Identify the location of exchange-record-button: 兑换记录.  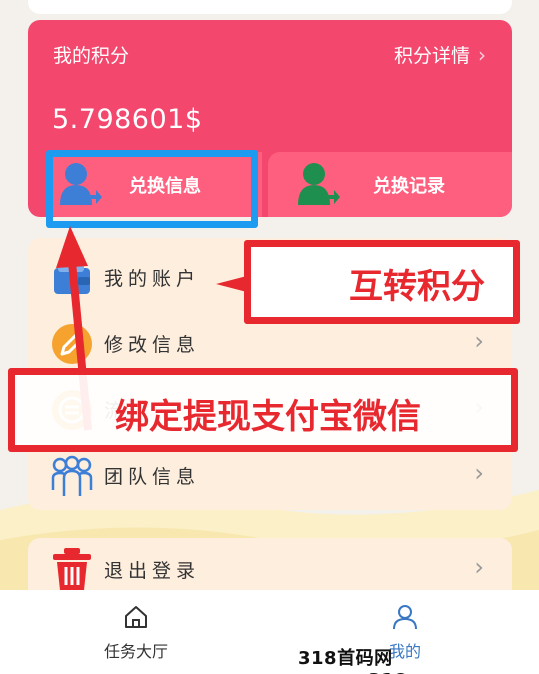
(390, 184).